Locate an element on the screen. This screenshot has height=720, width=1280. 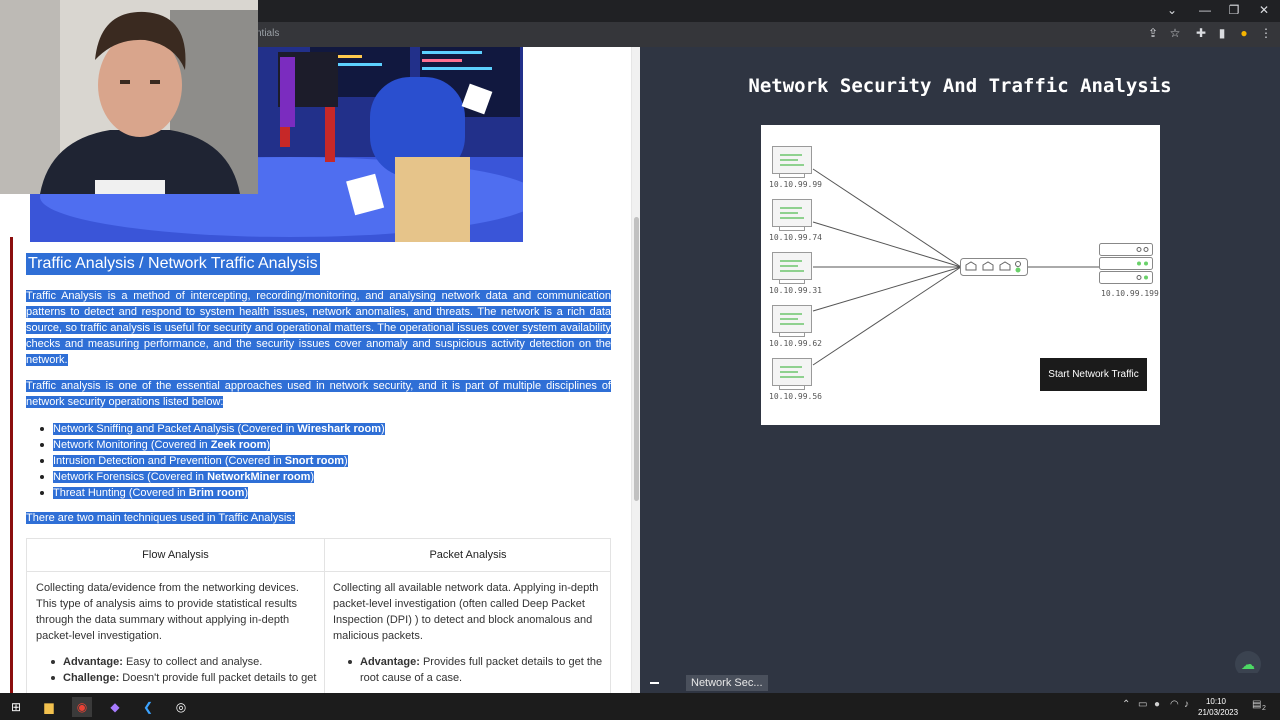
microphone-icon: ● is located at coordinates (1157, 704).